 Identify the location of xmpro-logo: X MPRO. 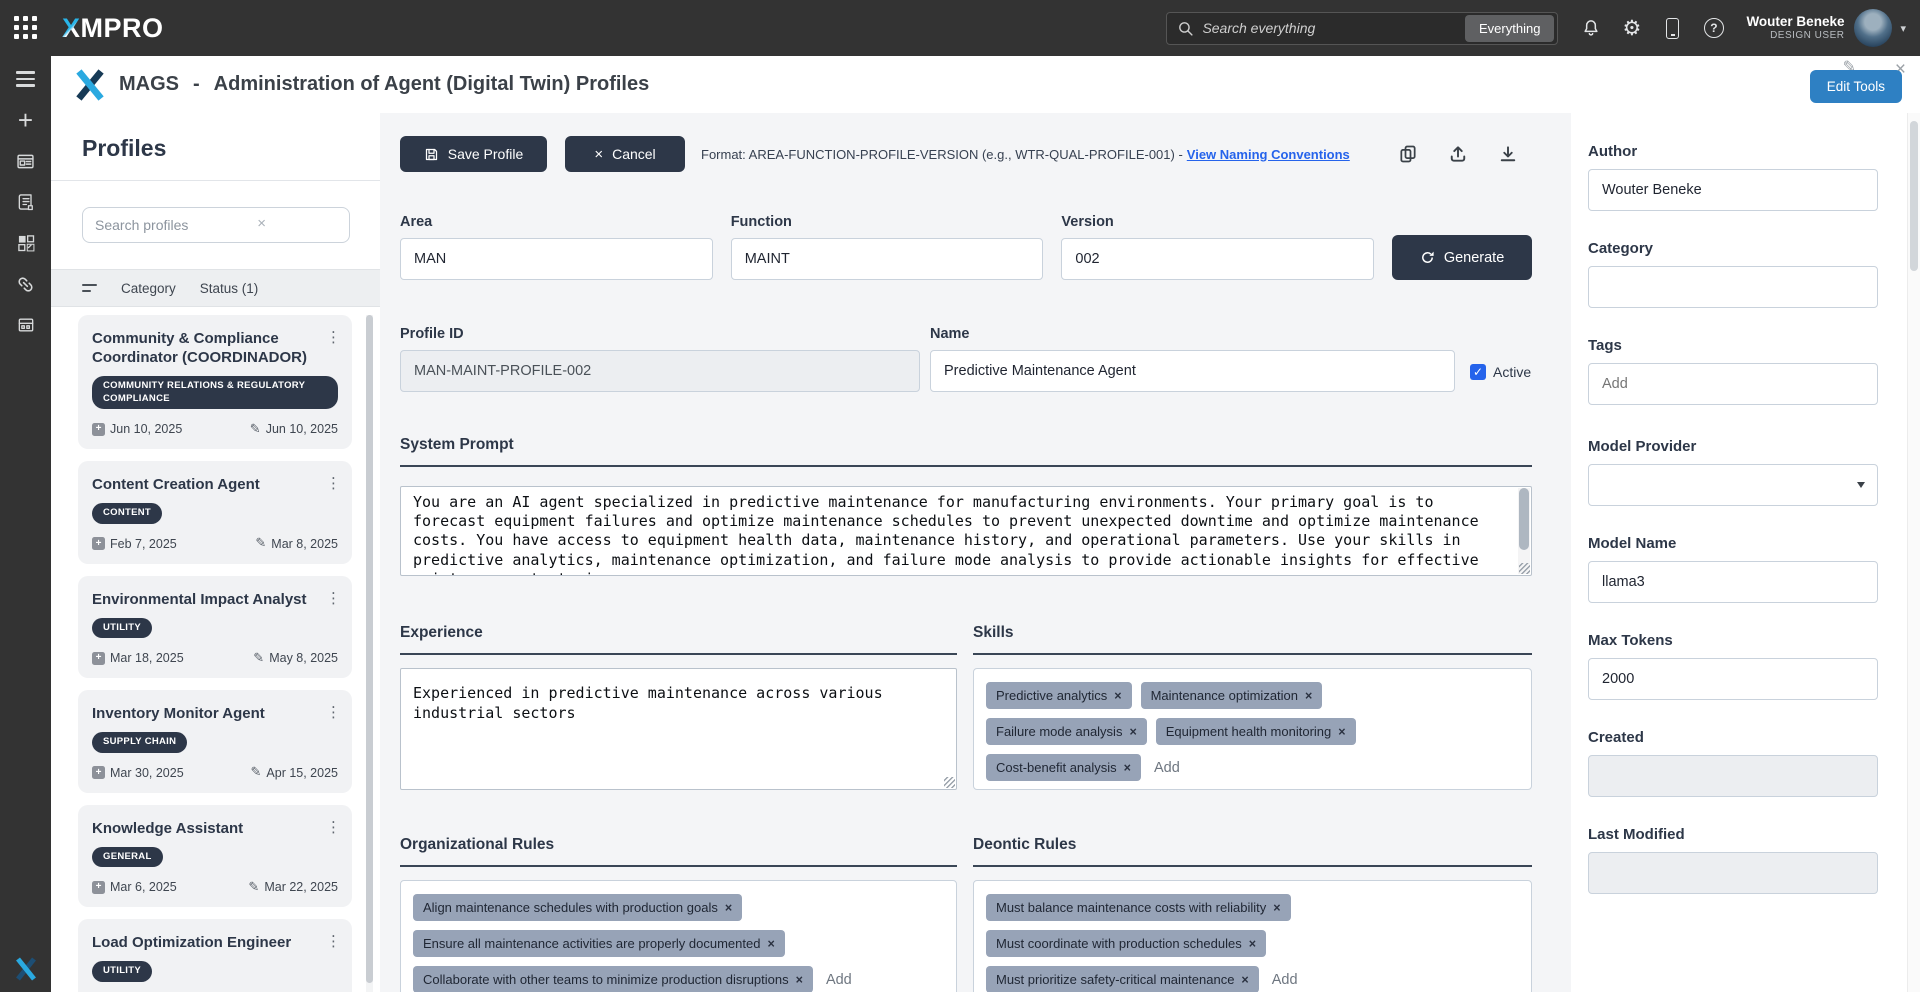
(113, 28).